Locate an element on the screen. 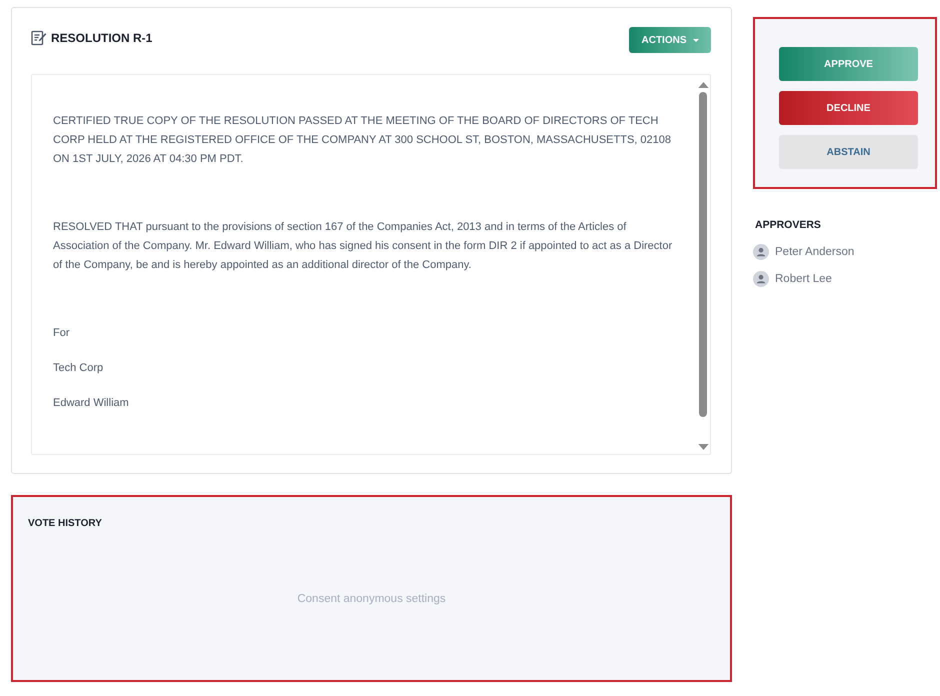 The width and height of the screenshot is (940, 696). approver-name: Robert Lee is located at coordinates (803, 278).